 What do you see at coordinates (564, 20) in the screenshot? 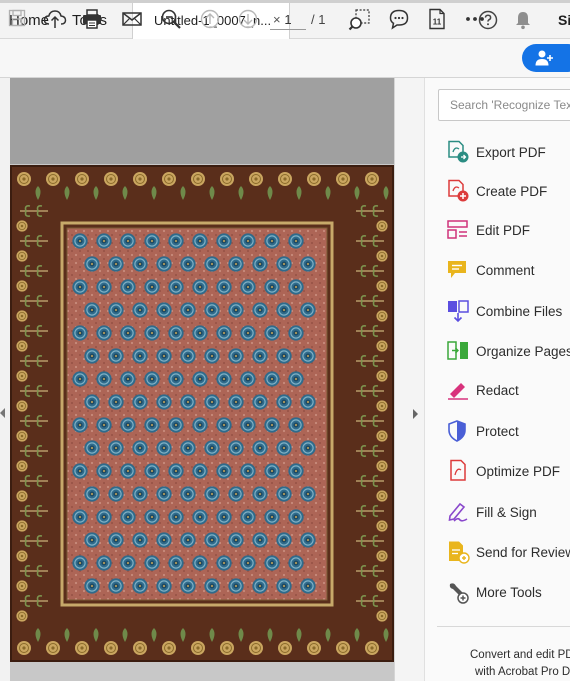
I see `sign-in-link: Si` at bounding box center [564, 20].